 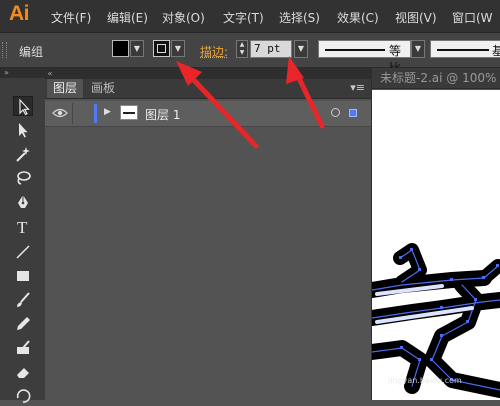 What do you see at coordinates (353, 113) in the screenshot?
I see `layer-selection-indicator` at bounding box center [353, 113].